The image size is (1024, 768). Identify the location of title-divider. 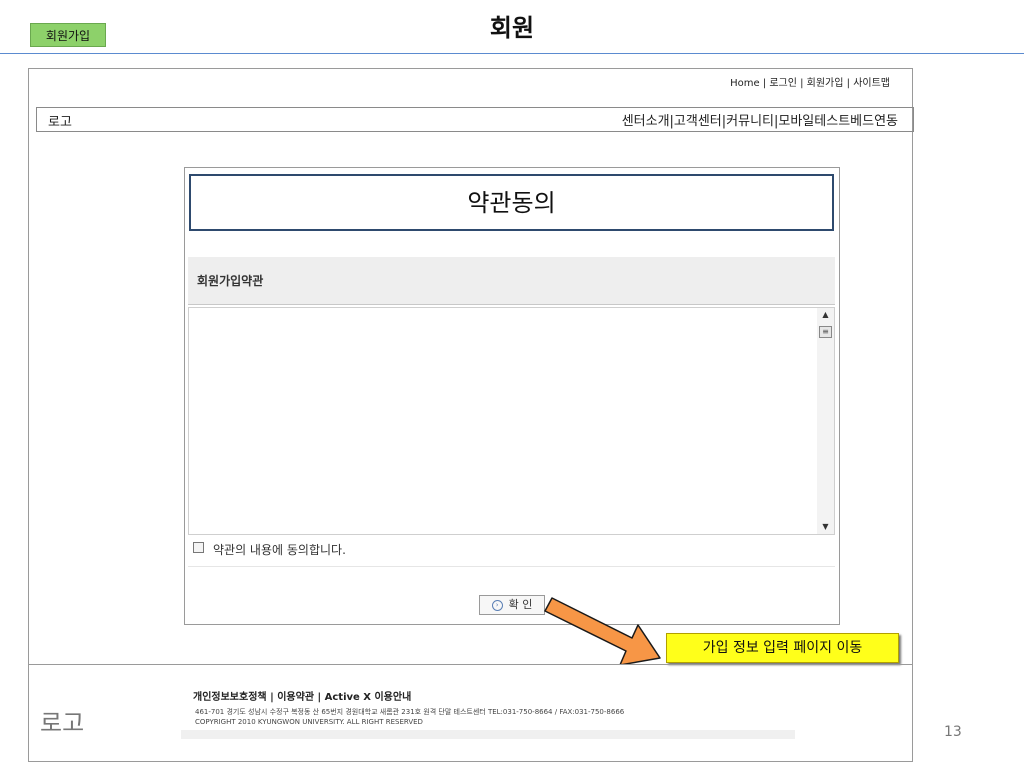
(512, 53).